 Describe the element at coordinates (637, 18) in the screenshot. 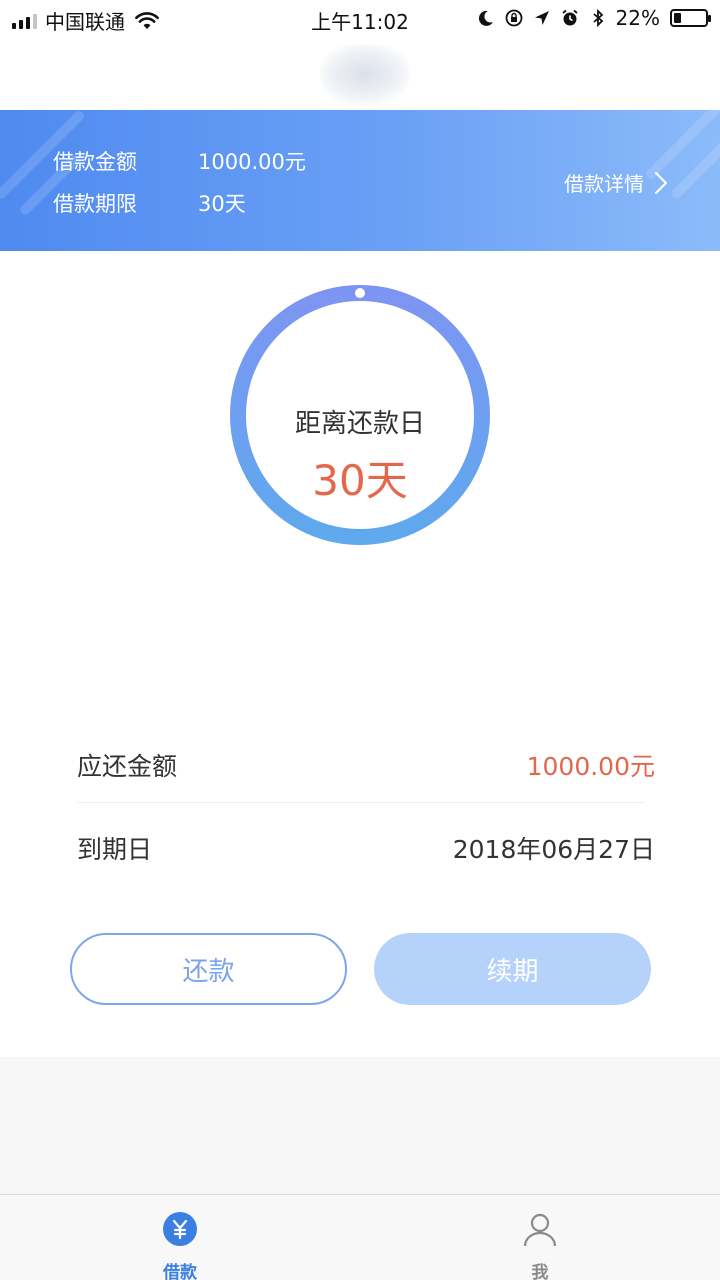

I see `battery-percent: 22%` at that location.